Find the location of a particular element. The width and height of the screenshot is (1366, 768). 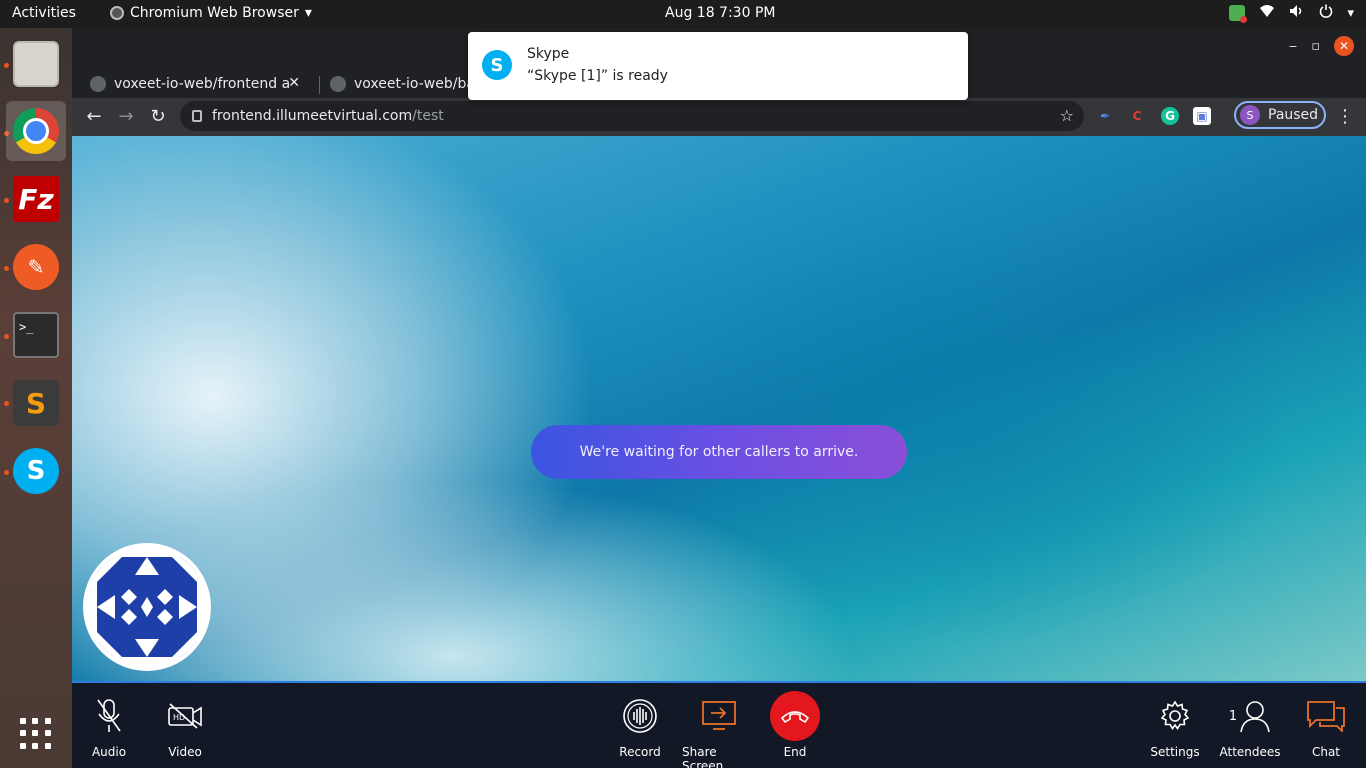

settings-label: Settings is located at coordinates (1175, 752).